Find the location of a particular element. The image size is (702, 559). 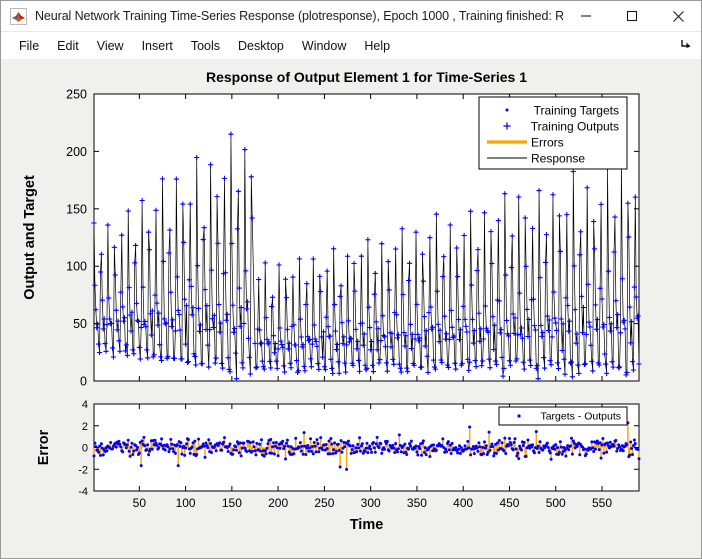

menu-item-edit: Edit is located at coordinates (68, 46).